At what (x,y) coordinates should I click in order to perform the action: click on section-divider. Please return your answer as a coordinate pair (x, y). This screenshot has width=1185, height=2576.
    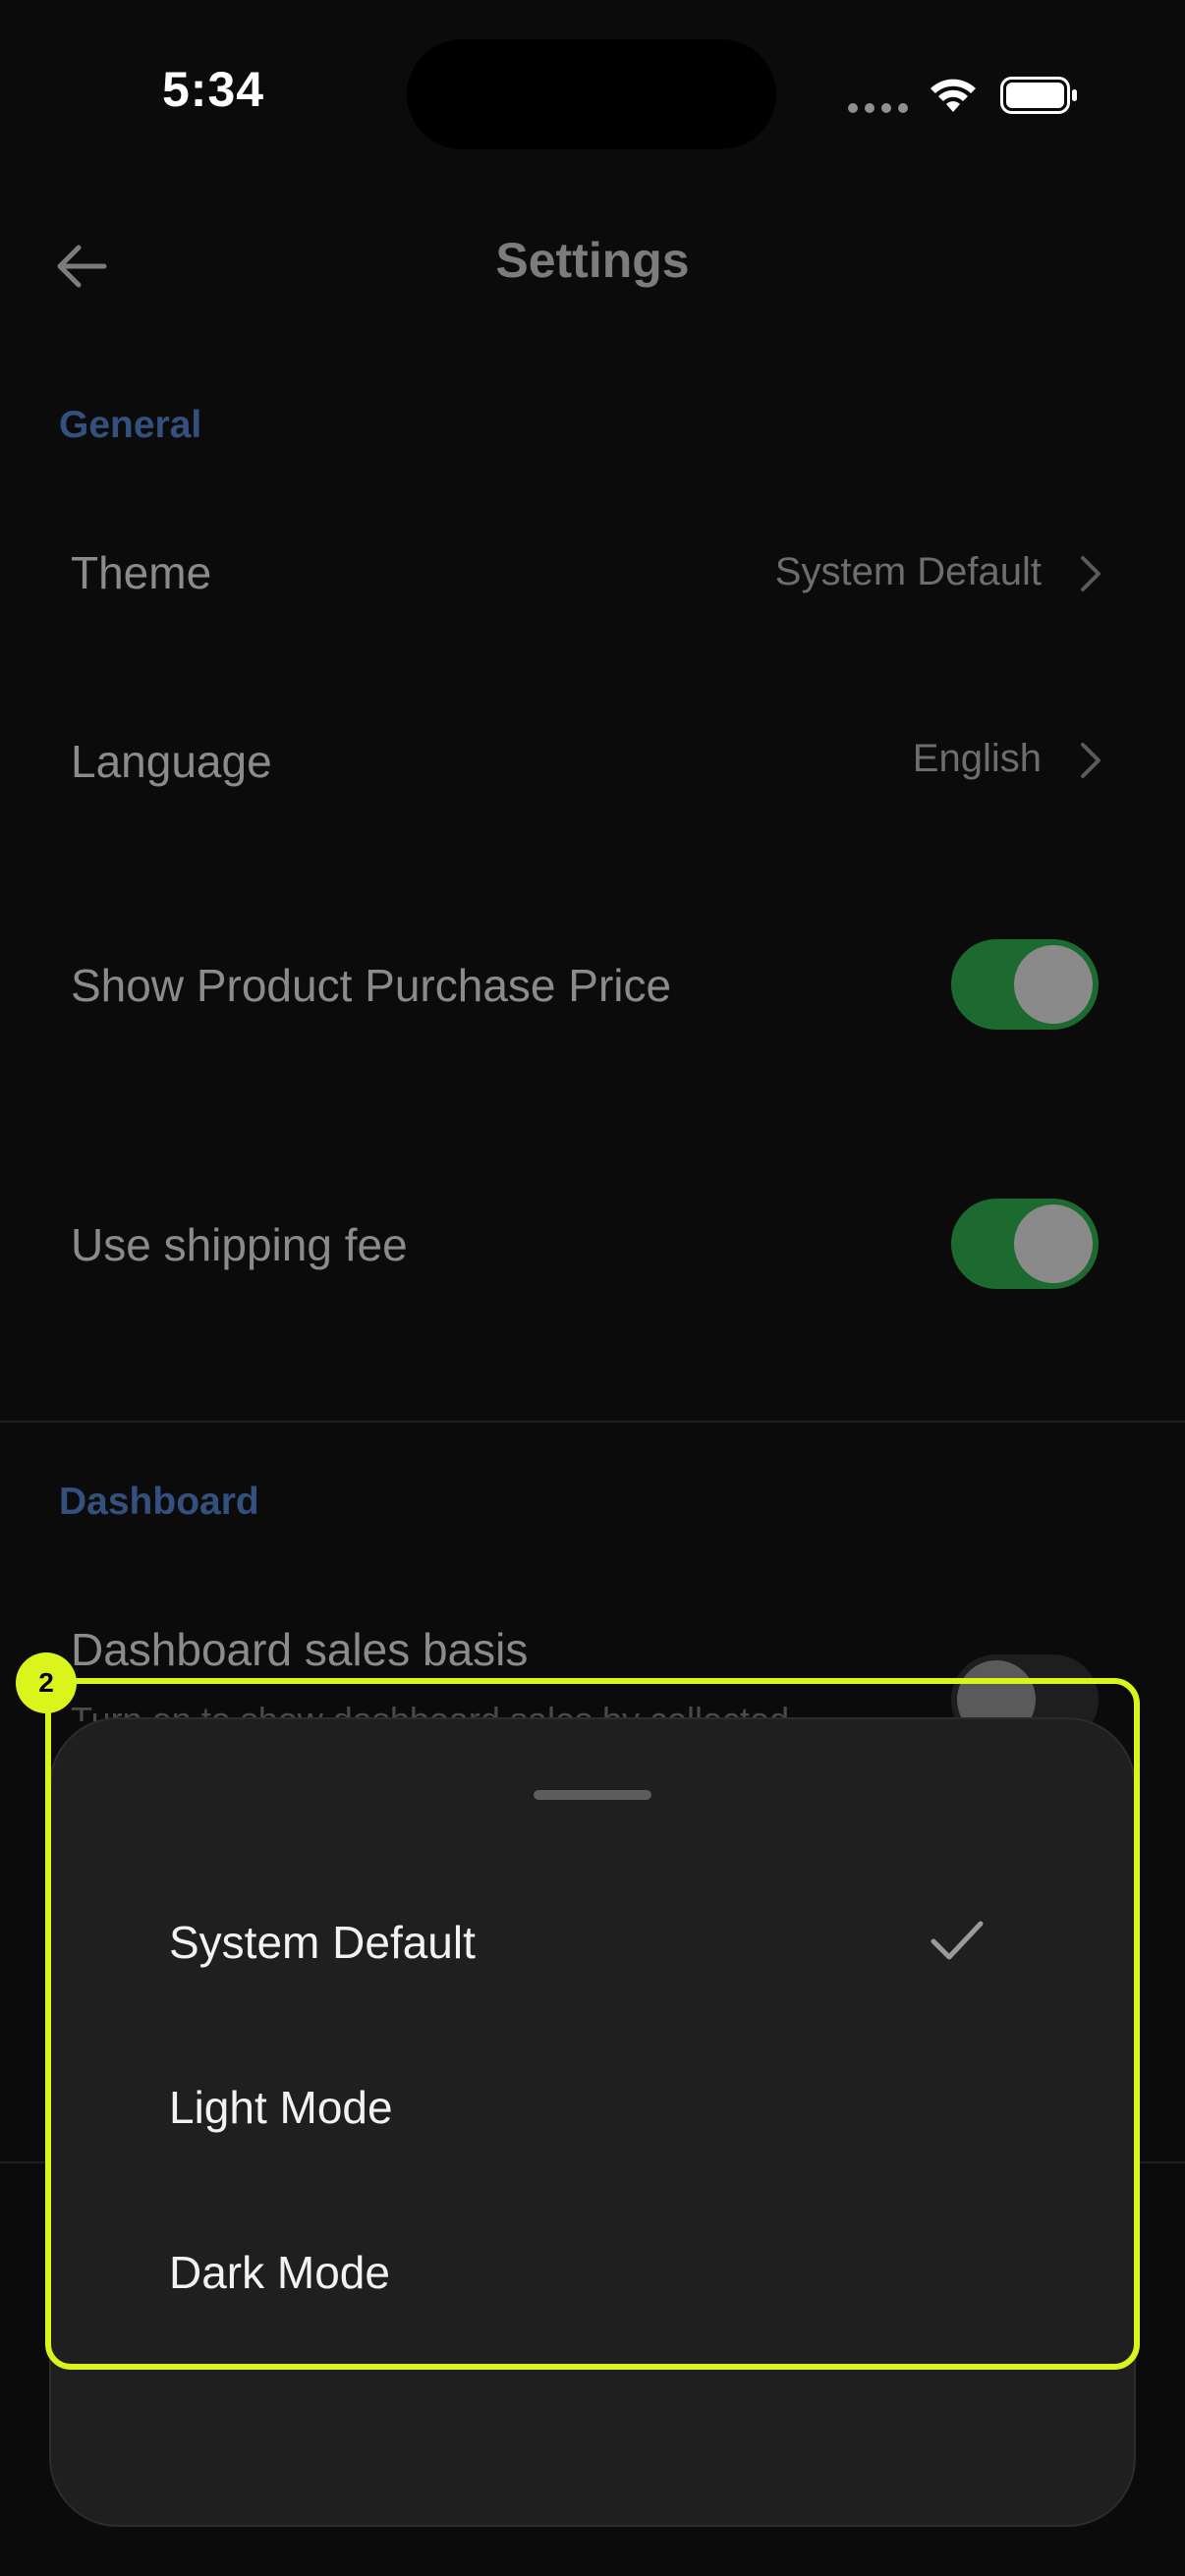
    Looking at the image, I should click on (592, 1422).